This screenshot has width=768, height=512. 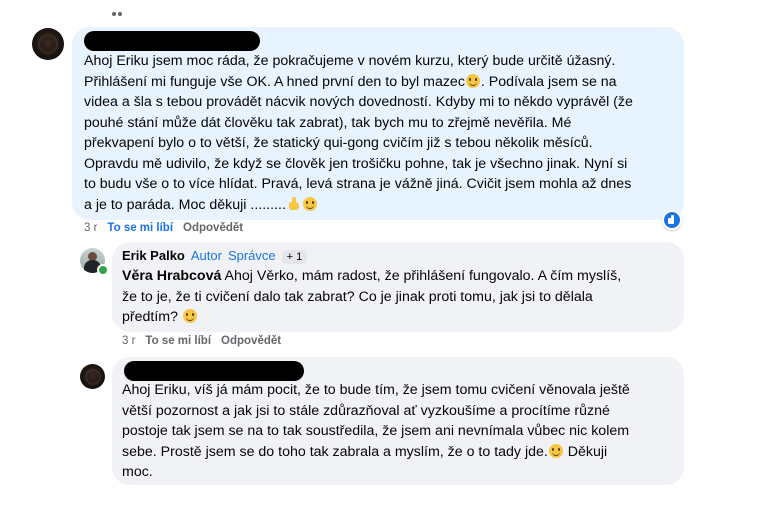 I want to click on admin-badge: Správce, so click(x=251, y=255).